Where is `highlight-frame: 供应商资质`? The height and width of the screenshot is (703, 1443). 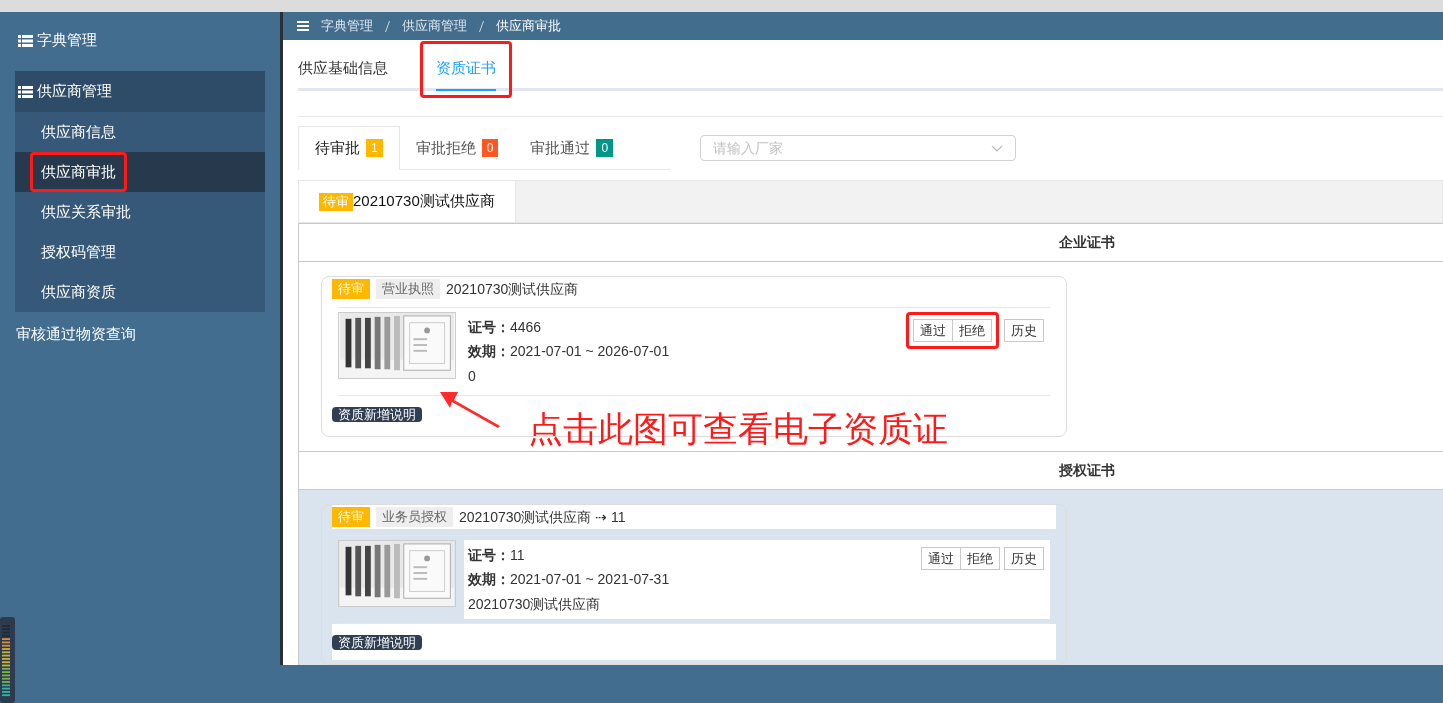 highlight-frame: 供应商资质 is located at coordinates (78, 292).